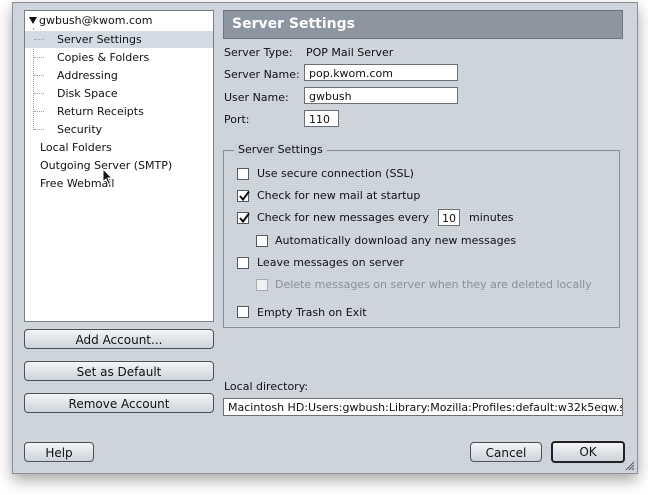  What do you see at coordinates (243, 312) in the screenshot?
I see `empty-trash-checkbox` at bounding box center [243, 312].